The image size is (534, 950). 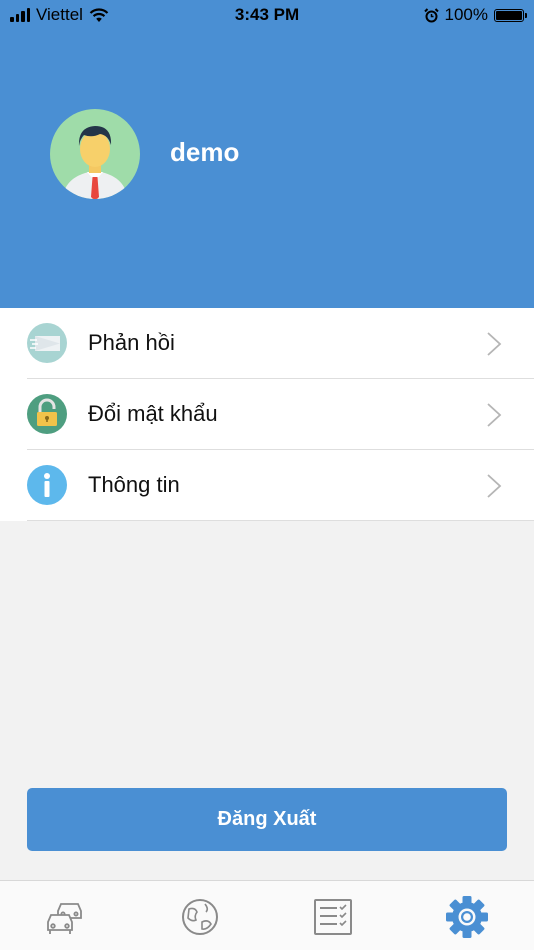 I want to click on battery-percent: 100%, so click(x=466, y=14).